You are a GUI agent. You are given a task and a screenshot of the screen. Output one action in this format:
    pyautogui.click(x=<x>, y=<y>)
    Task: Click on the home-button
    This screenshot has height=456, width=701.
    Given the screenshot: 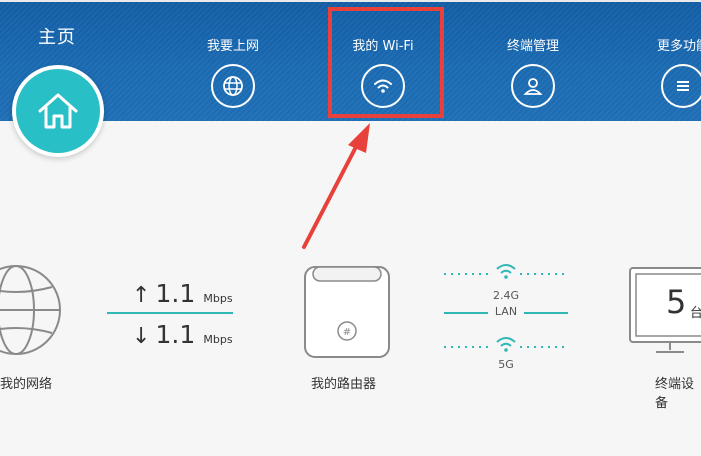 What is the action you would take?
    pyautogui.click(x=58, y=111)
    